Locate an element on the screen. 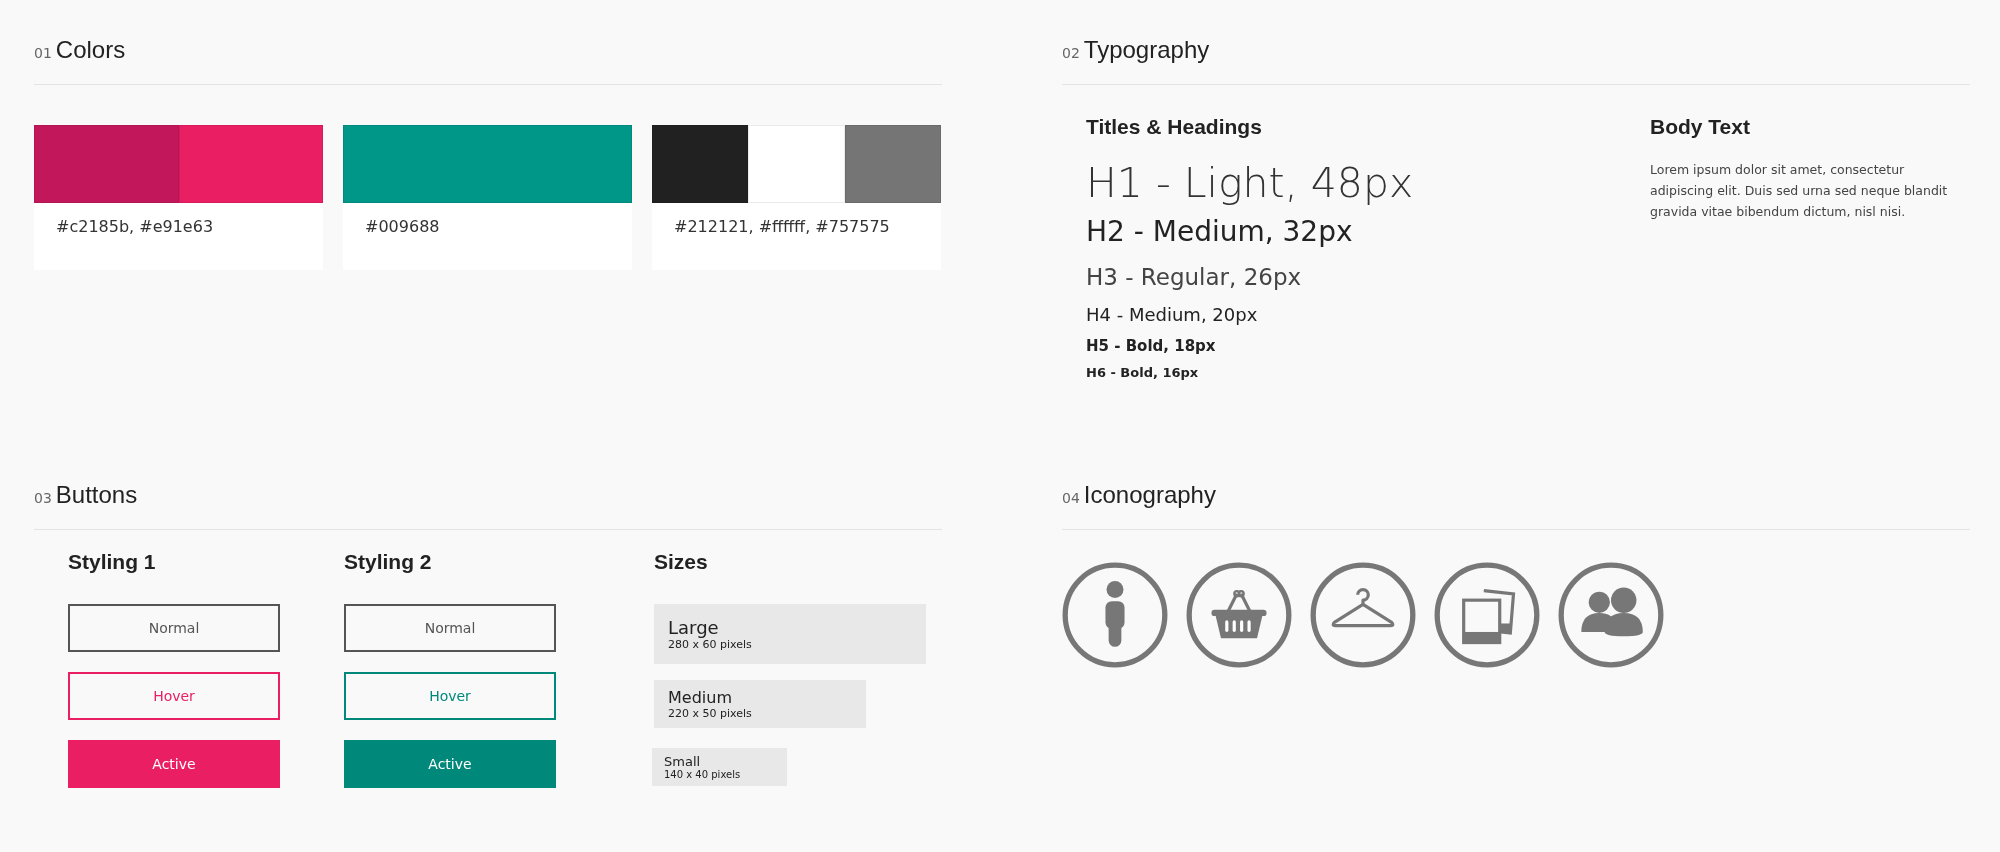  heading-sample: H1 - Light, 48px is located at coordinates (1250, 183).